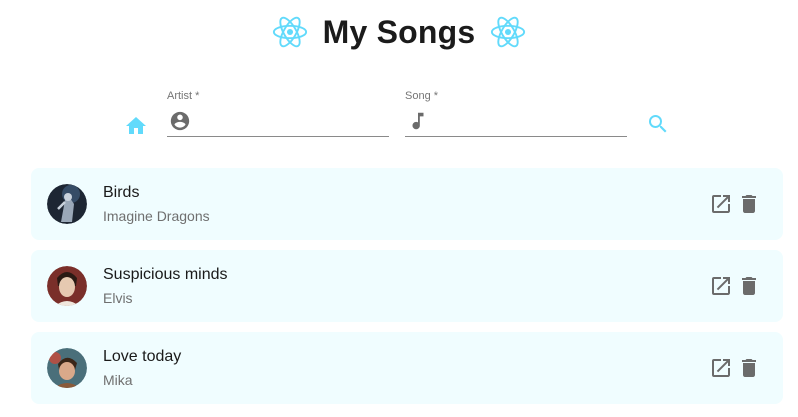  I want to click on search-bar: Artist * Song *, so click(399, 116).